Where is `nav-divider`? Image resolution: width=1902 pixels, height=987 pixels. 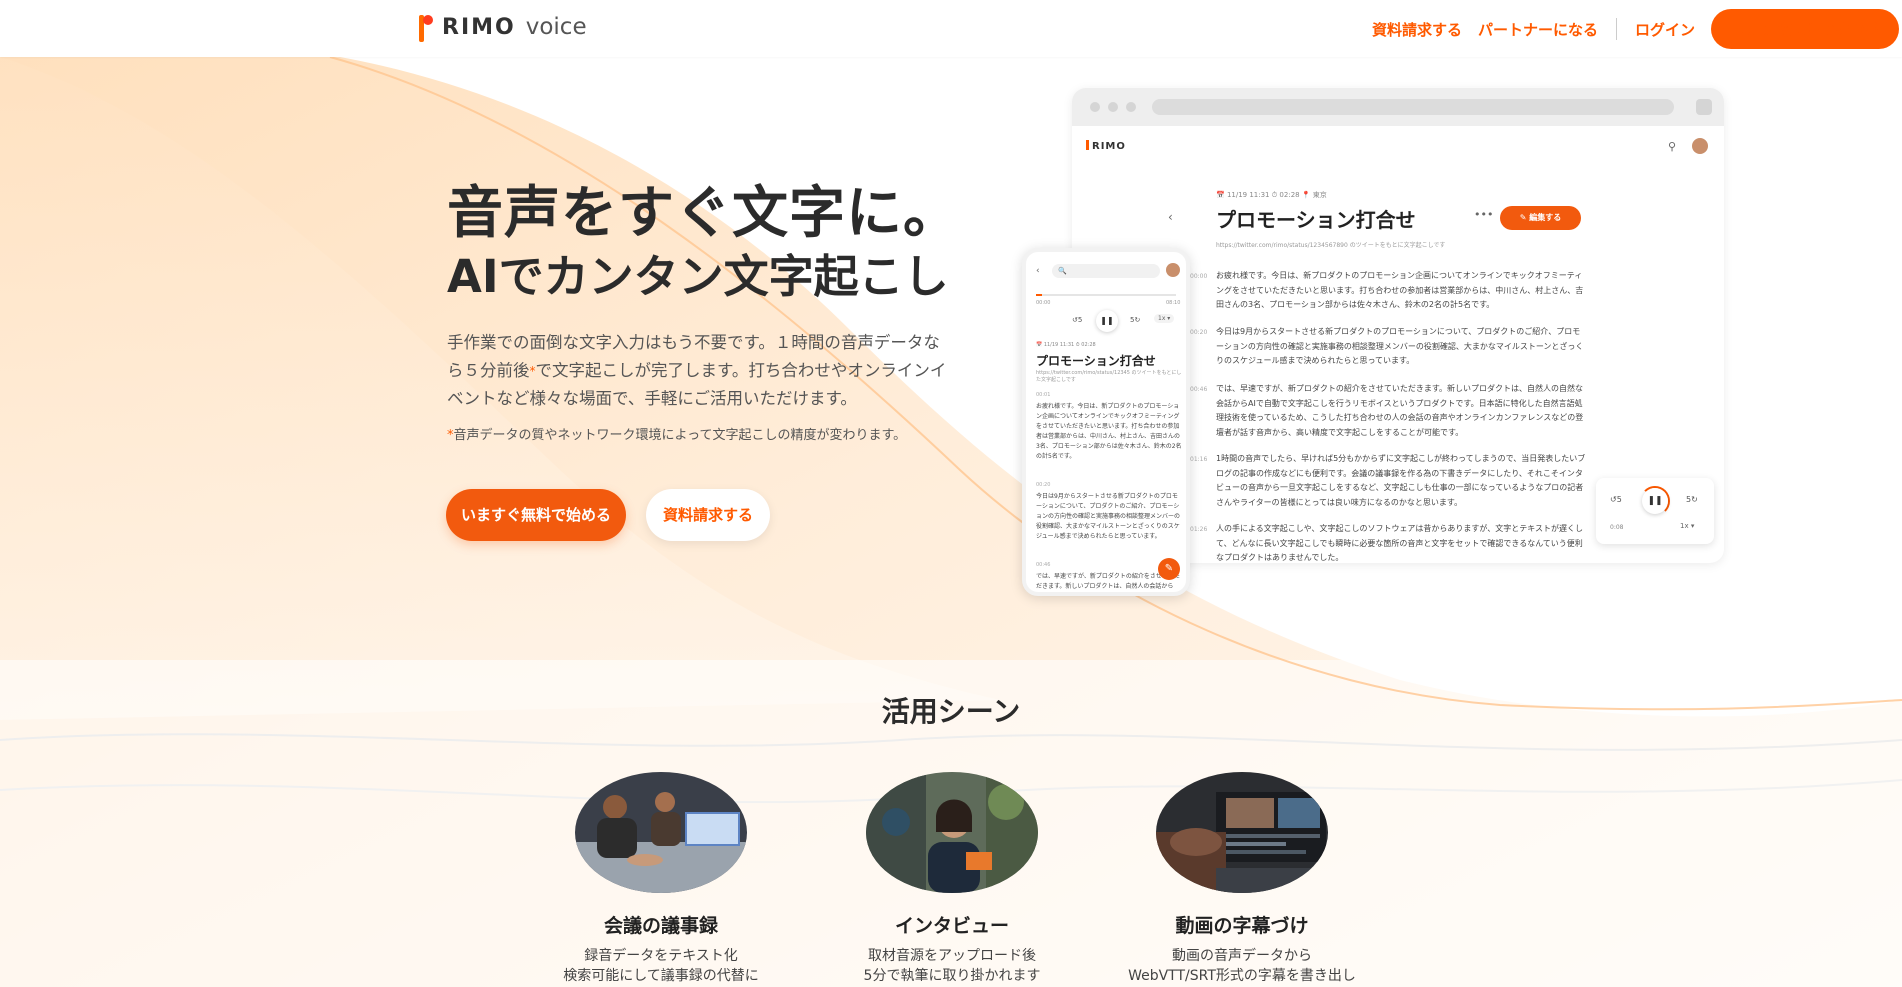 nav-divider is located at coordinates (1616, 29).